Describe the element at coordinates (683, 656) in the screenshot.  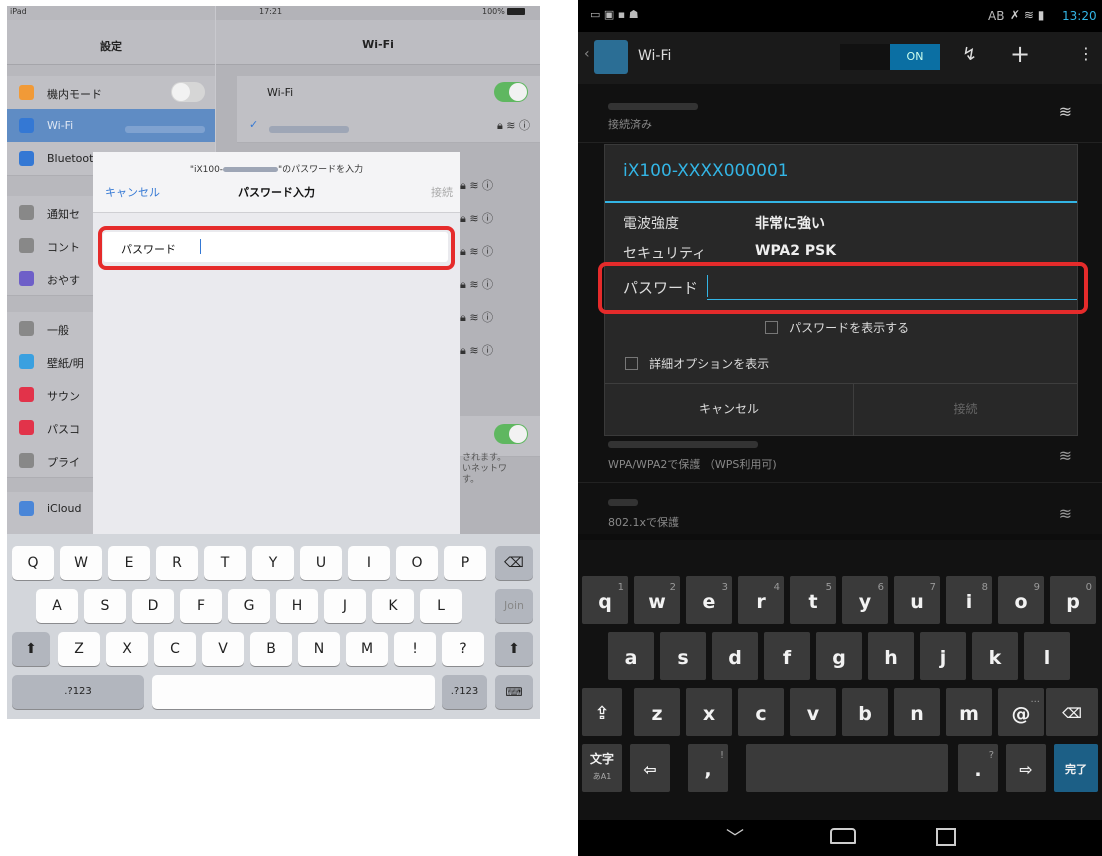
I see `key-s: s` at that location.